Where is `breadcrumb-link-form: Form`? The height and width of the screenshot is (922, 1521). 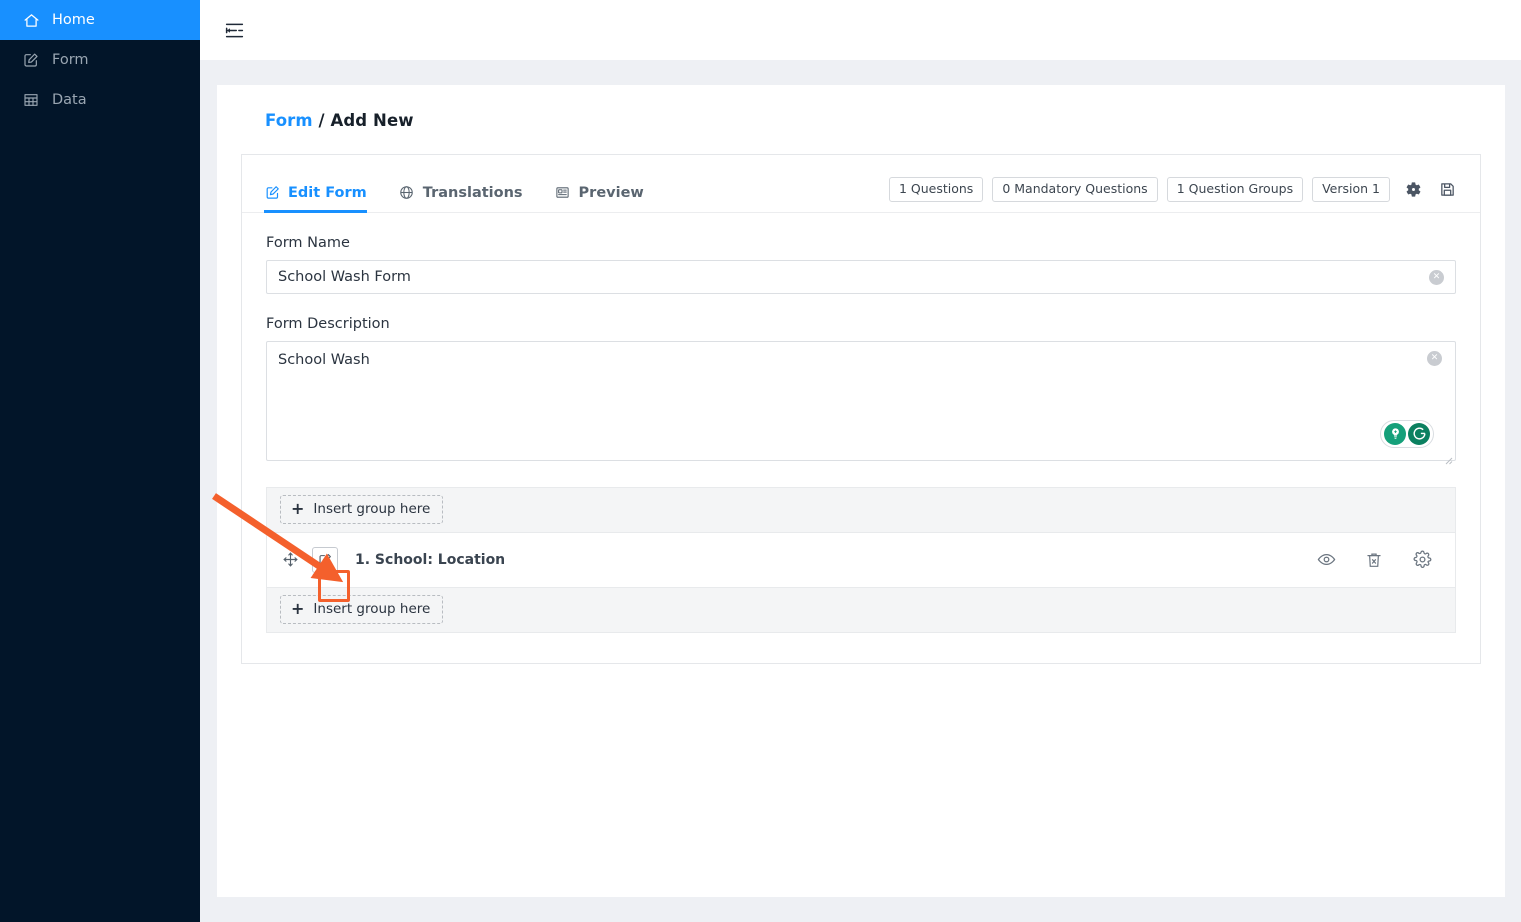
breadcrumb-link-form: Form is located at coordinates (289, 120).